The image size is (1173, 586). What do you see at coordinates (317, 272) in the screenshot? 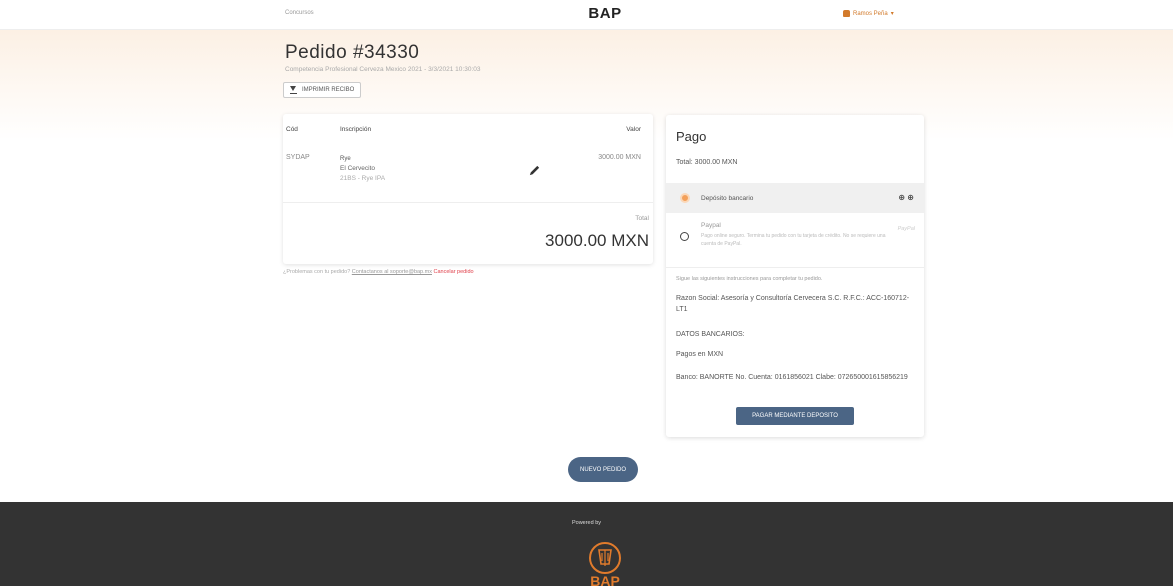
I see `help-prefix: ¿Problemas con tu pedido?` at bounding box center [317, 272].